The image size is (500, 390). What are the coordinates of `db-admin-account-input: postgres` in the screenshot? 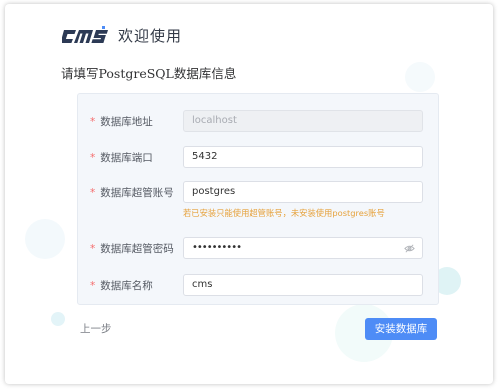 It's located at (303, 192).